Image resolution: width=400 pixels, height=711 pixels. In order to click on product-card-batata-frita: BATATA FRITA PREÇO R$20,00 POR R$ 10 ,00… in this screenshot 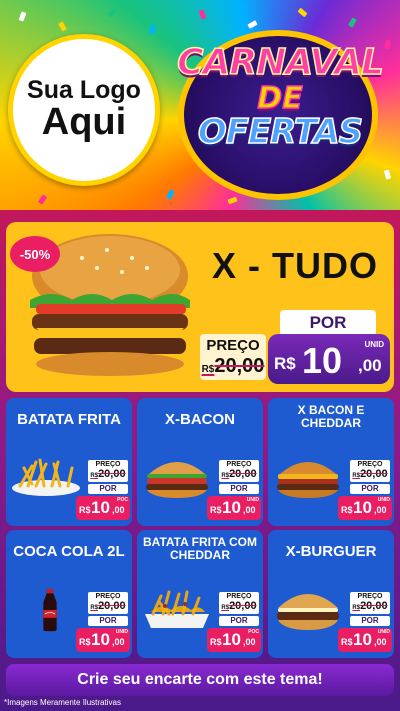, I will do `click(69, 462)`.